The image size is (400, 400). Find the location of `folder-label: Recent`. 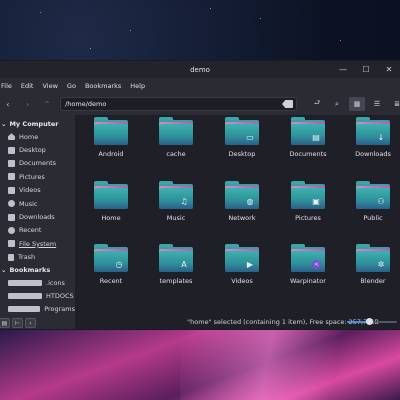

folder-label: Recent is located at coordinates (111, 281).